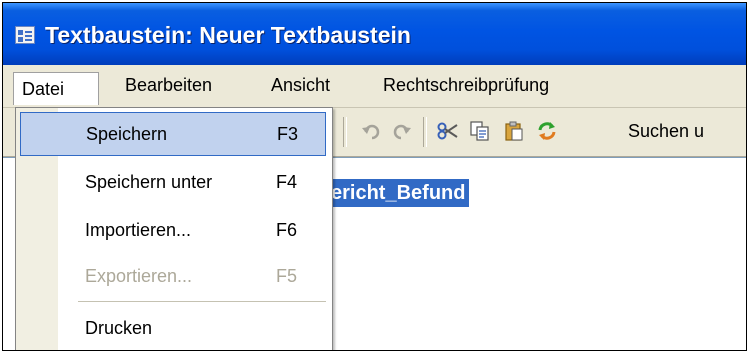 This screenshot has height=351, width=749. Describe the element at coordinates (119, 328) in the screenshot. I see `menu-item-label: Drucken` at that location.